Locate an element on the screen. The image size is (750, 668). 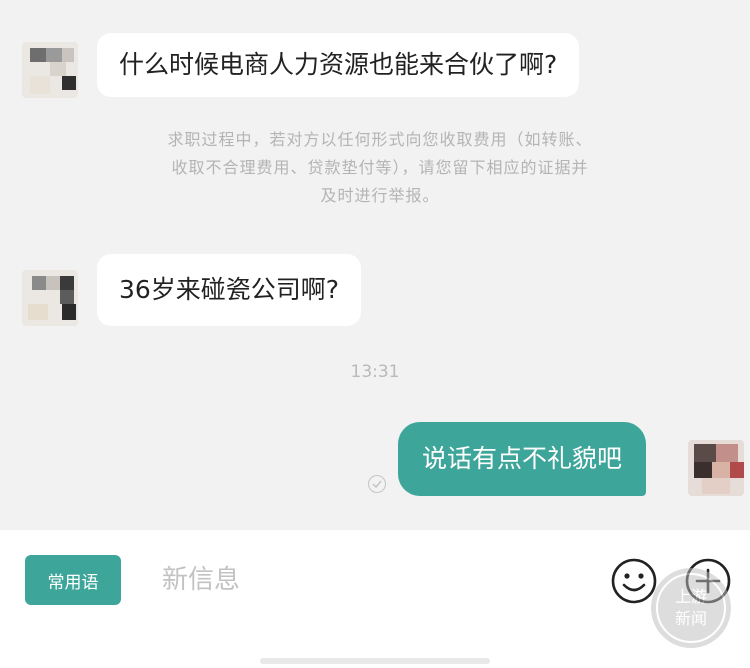
my-avatar is located at coordinates (716, 468).